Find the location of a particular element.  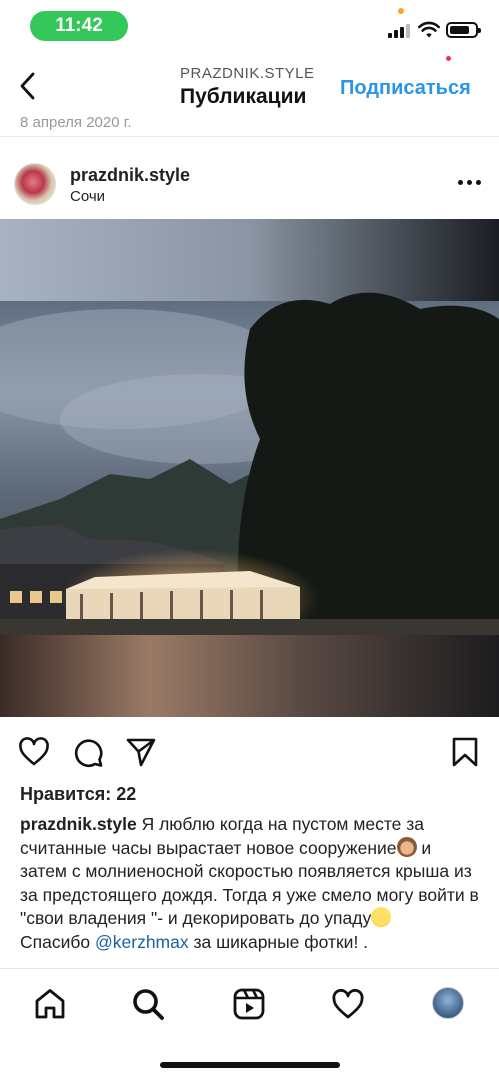

caption-thanks-prefix: Спасибо is located at coordinates (57, 941).